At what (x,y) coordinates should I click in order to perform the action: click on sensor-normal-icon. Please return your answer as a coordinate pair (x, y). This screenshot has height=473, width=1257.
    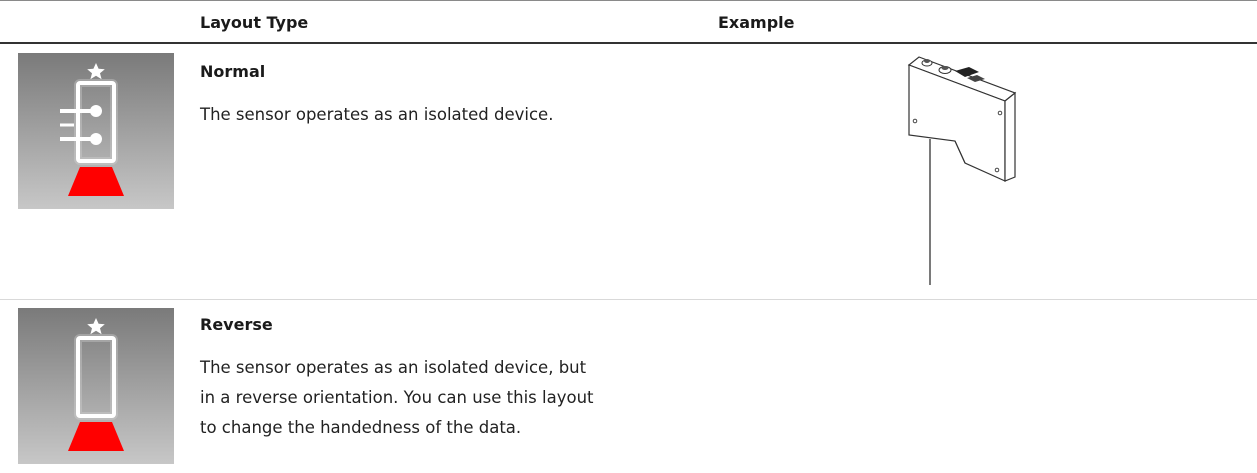
    Looking at the image, I should click on (96, 131).